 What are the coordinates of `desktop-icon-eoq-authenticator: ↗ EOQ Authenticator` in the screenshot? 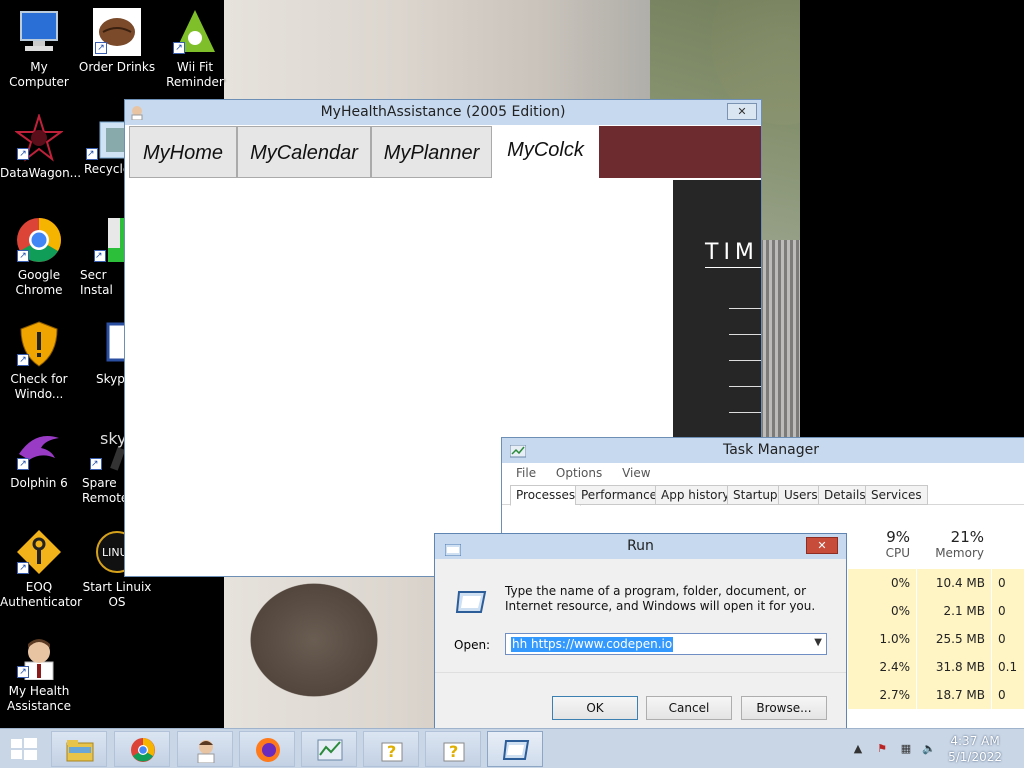 It's located at (41, 569).